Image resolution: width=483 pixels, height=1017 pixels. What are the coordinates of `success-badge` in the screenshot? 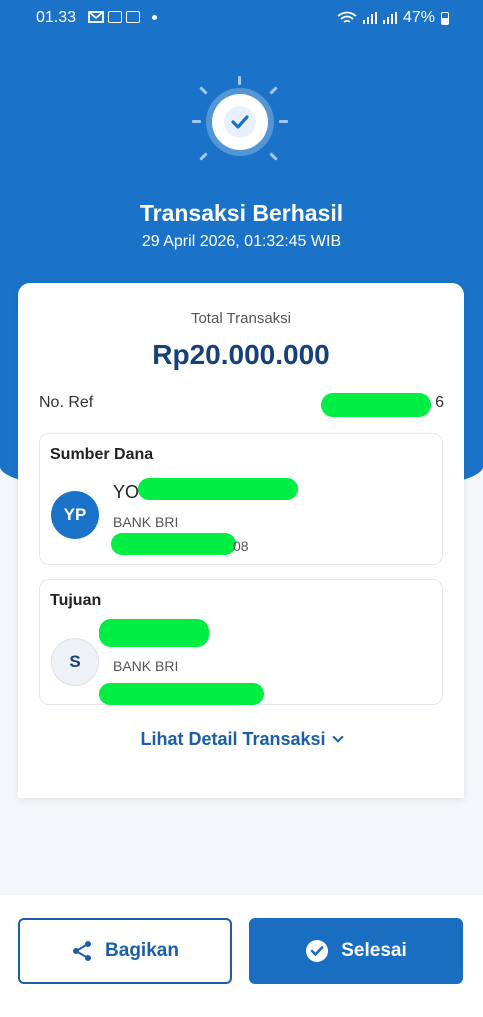 It's located at (240, 118).